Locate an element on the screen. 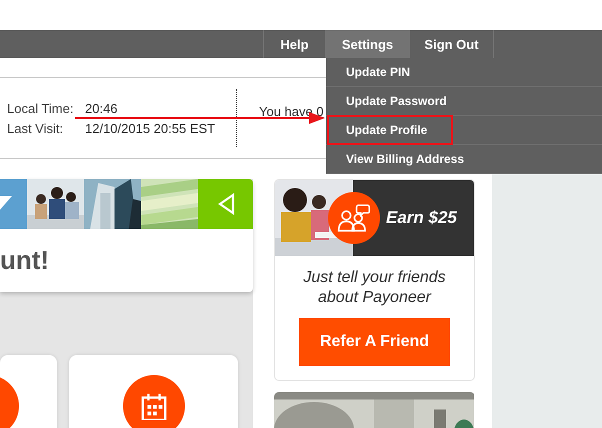  menu-item: Update Password is located at coordinates (396, 101).